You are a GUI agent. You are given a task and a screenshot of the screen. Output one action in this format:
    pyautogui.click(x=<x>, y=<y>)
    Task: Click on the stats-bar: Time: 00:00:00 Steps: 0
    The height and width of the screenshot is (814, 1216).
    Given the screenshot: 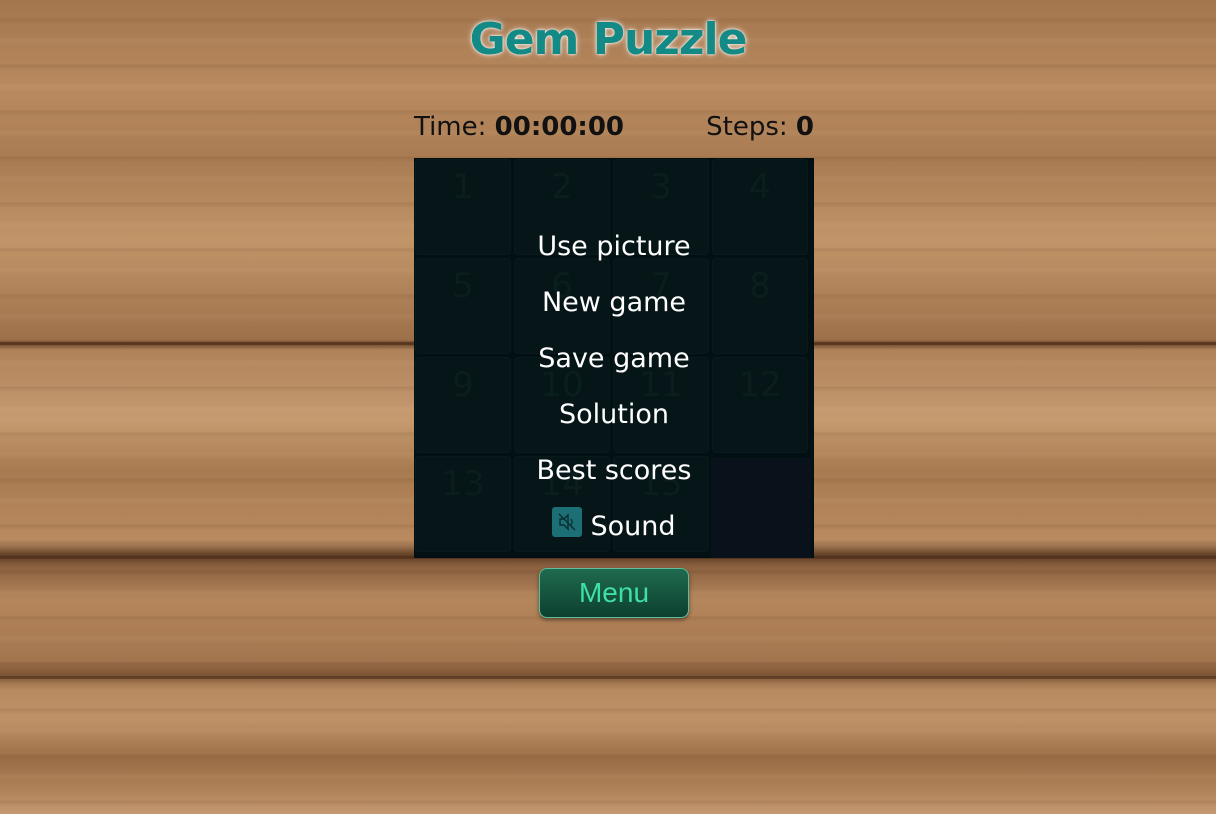 What is the action you would take?
    pyautogui.click(x=614, y=132)
    